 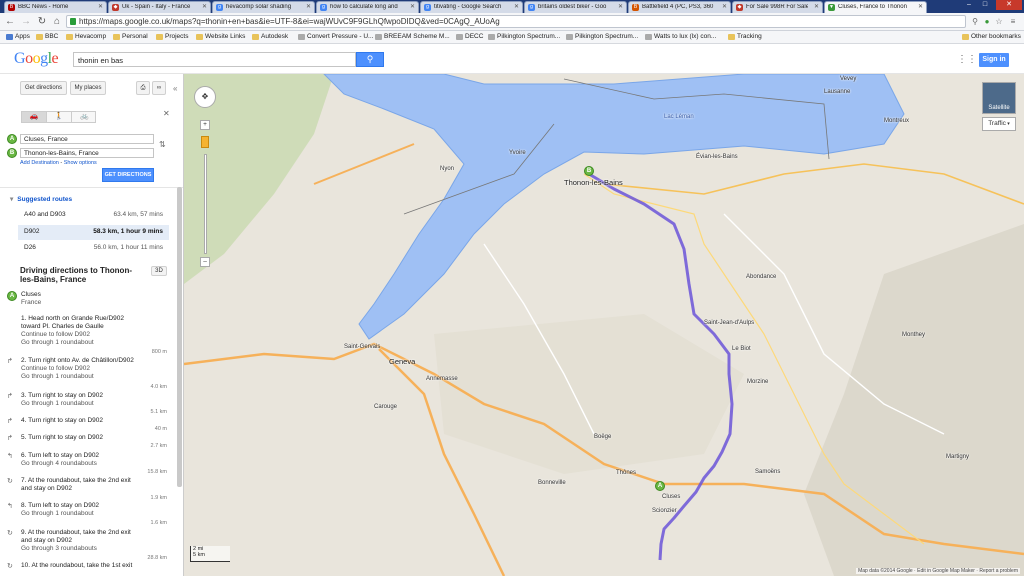 I want to click on reload-icon: ↻, so click(x=42, y=22).